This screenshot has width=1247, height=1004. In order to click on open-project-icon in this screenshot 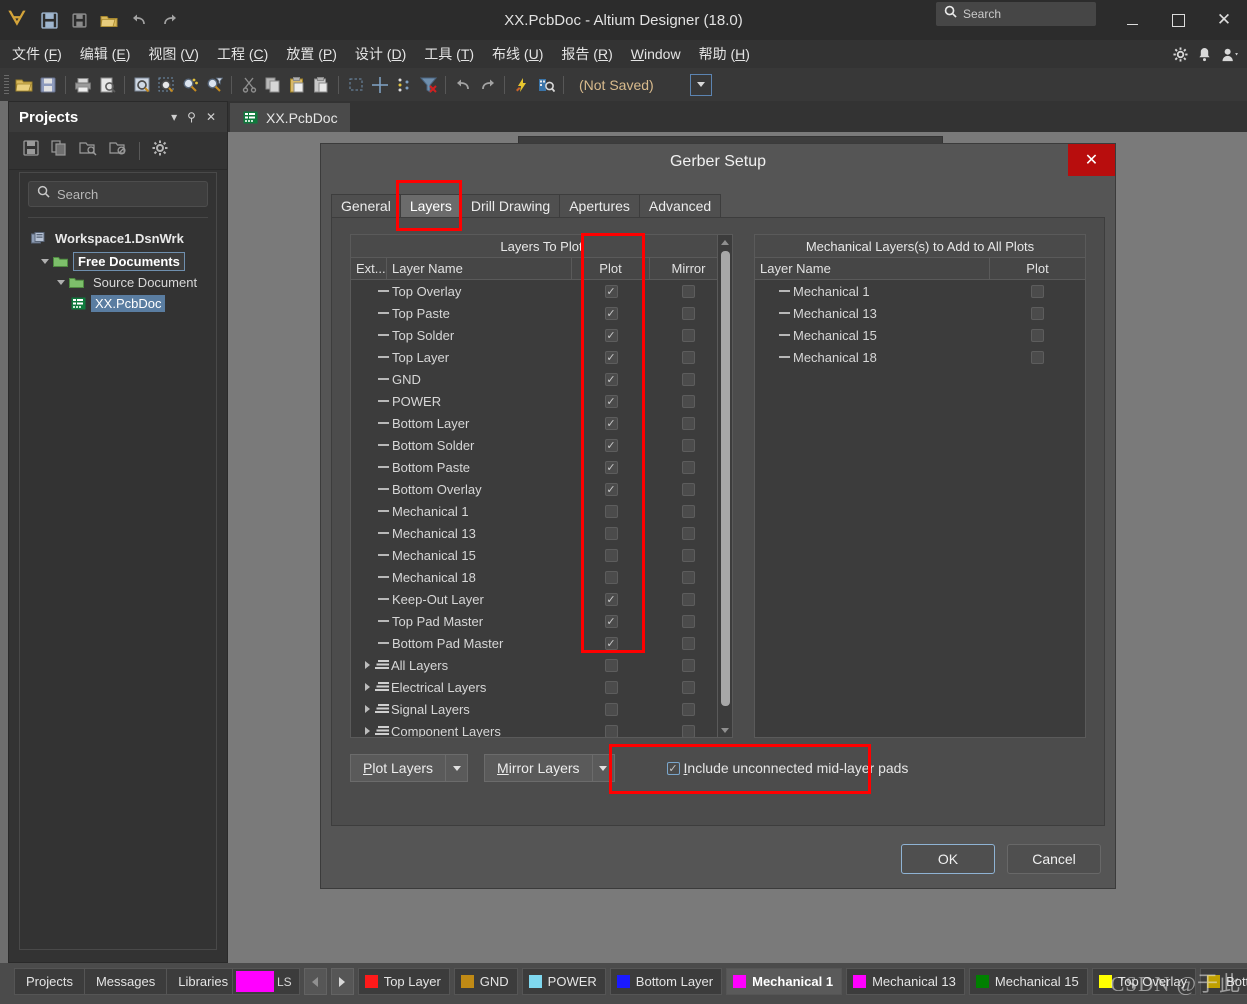, I will do `click(88, 150)`.